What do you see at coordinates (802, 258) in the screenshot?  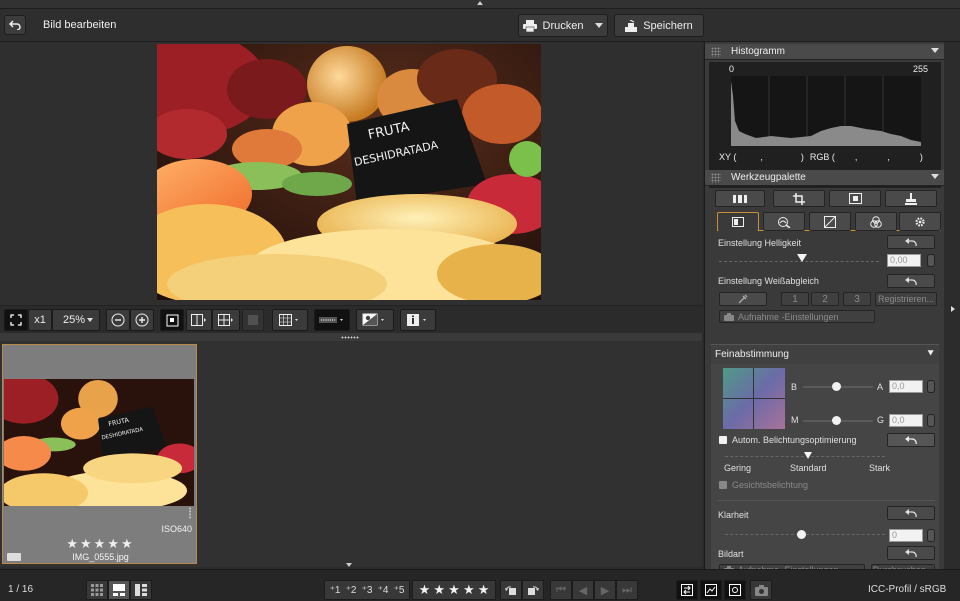 I see `brightness-slider-handle` at bounding box center [802, 258].